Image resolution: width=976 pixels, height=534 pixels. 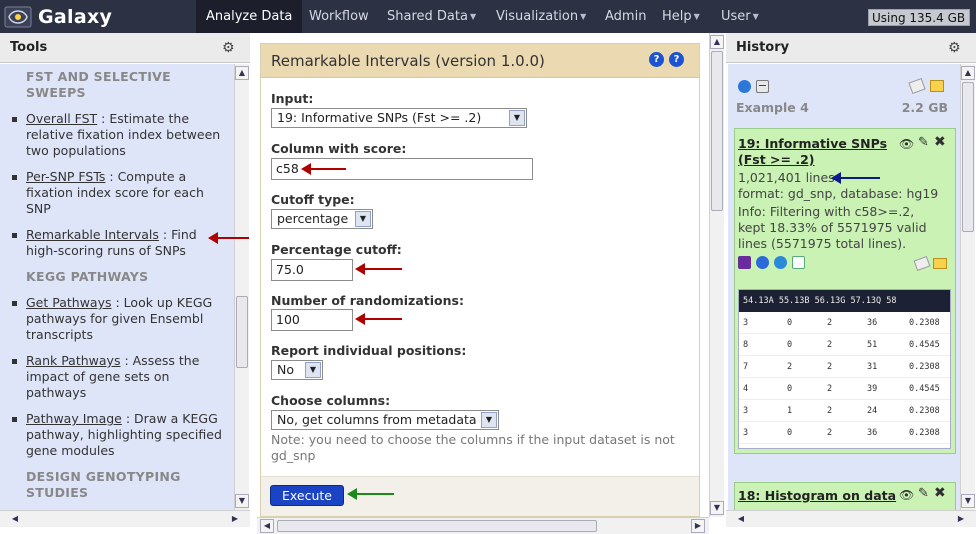 What do you see at coordinates (249, 16) in the screenshot?
I see `tab-analyze-data: Analyze Data` at bounding box center [249, 16].